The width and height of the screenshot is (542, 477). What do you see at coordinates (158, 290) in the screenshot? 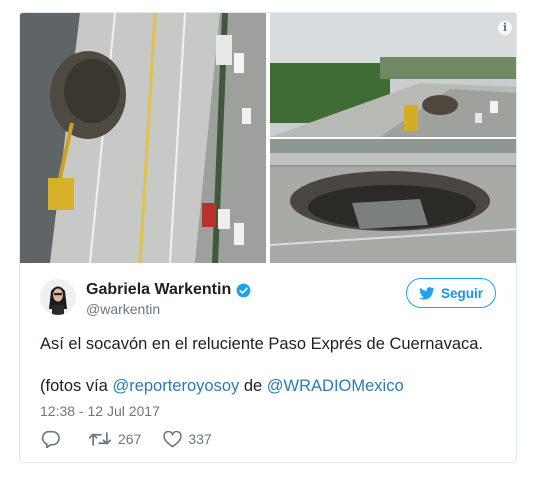
I see `author-name: Gabriela Warkentin` at bounding box center [158, 290].